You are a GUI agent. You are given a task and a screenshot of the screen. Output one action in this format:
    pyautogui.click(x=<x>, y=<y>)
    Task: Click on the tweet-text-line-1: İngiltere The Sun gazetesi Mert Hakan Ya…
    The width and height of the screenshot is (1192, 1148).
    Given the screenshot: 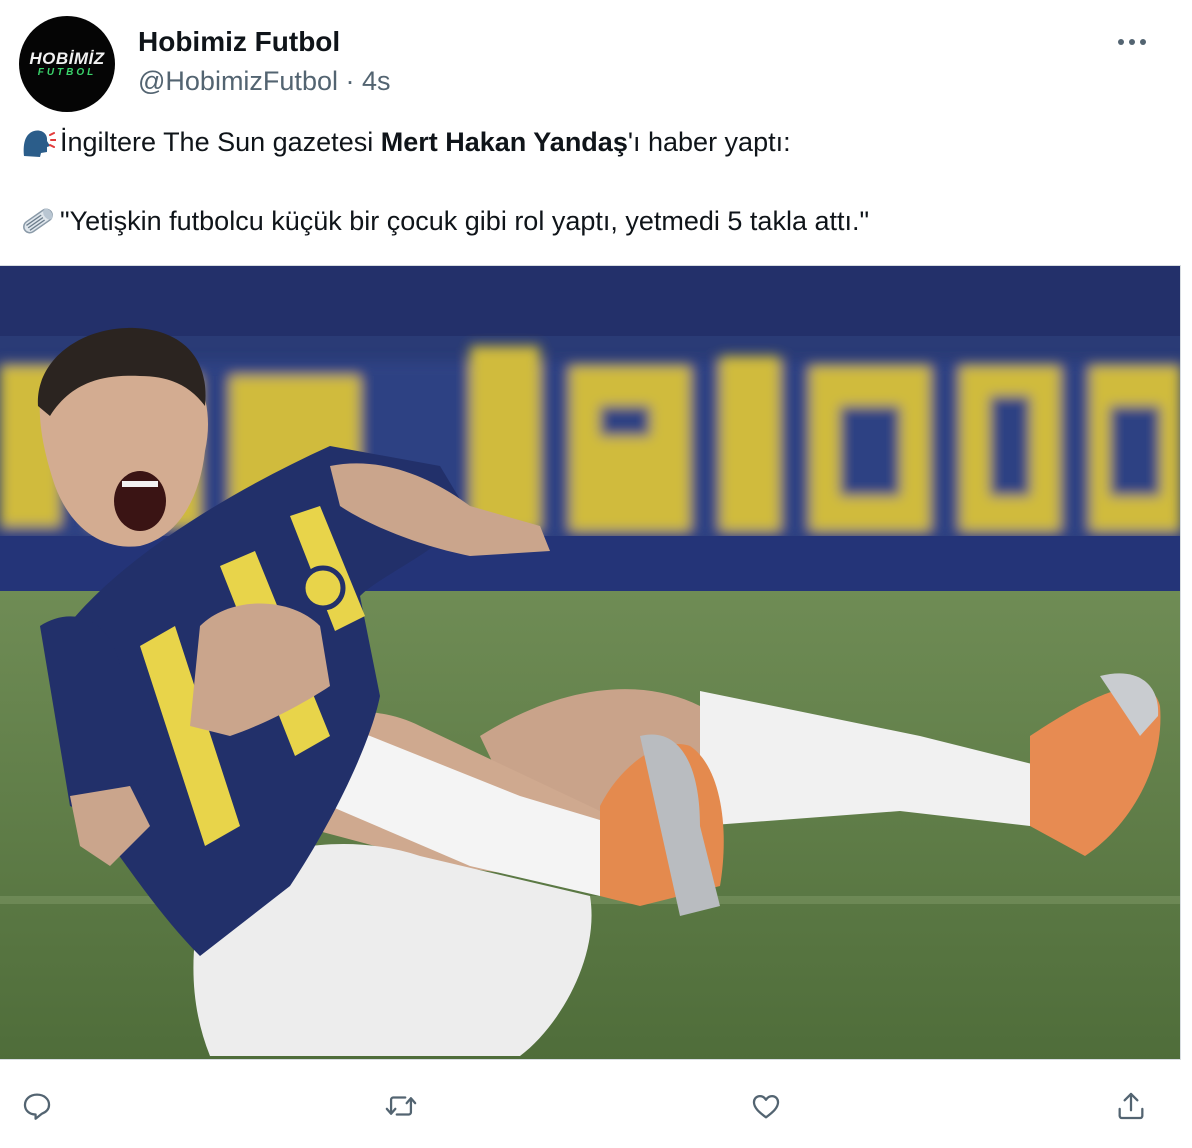 What is the action you would take?
    pyautogui.click(x=405, y=142)
    